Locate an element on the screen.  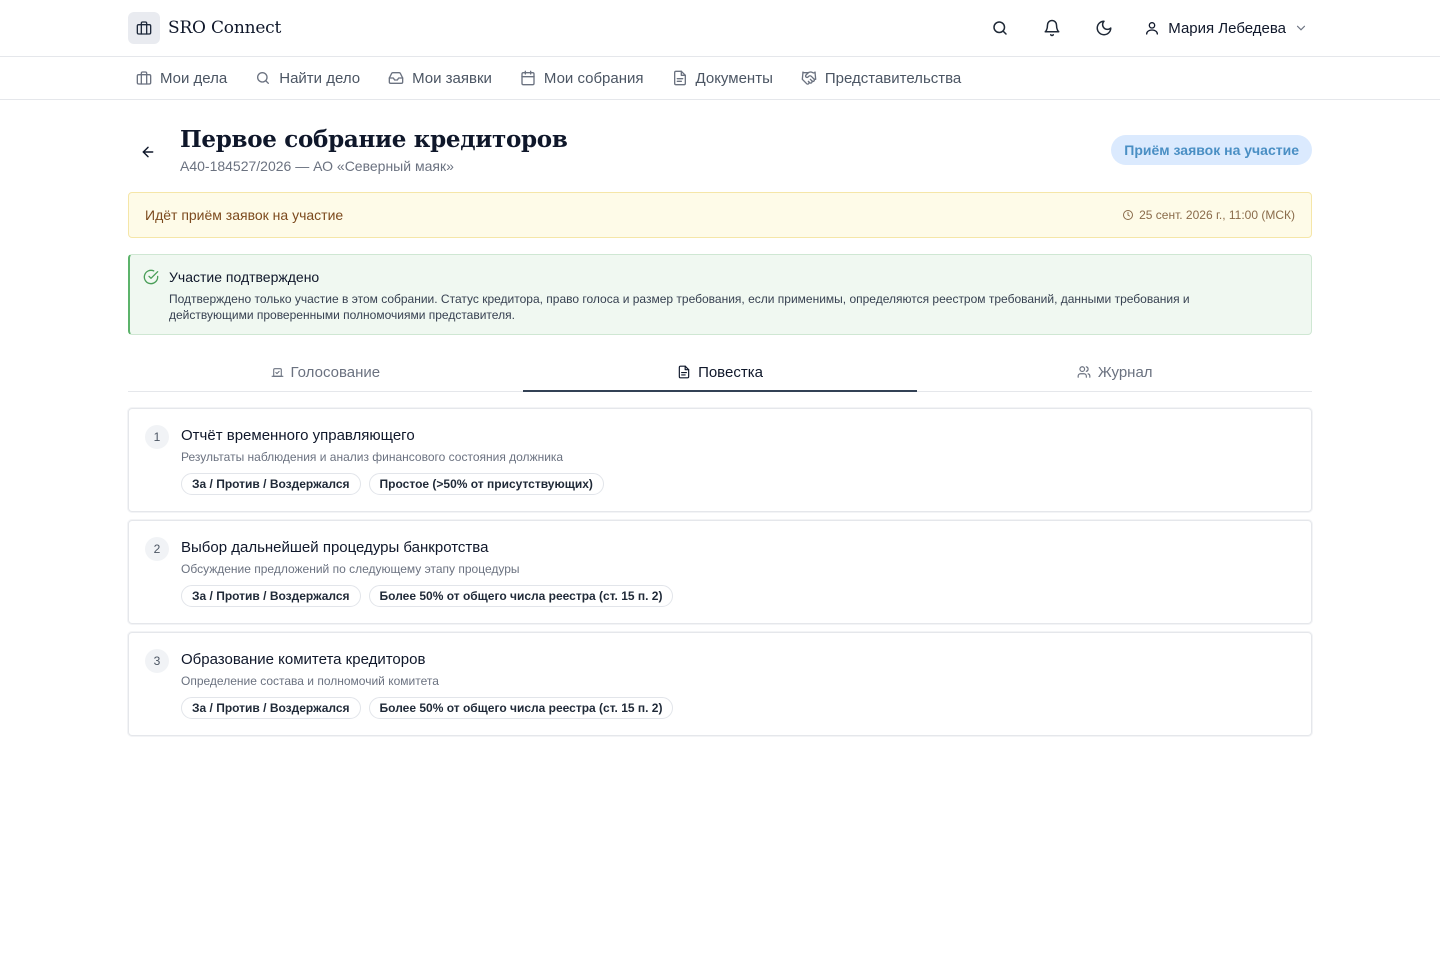
nav-documents: Документы is located at coordinates (722, 78).